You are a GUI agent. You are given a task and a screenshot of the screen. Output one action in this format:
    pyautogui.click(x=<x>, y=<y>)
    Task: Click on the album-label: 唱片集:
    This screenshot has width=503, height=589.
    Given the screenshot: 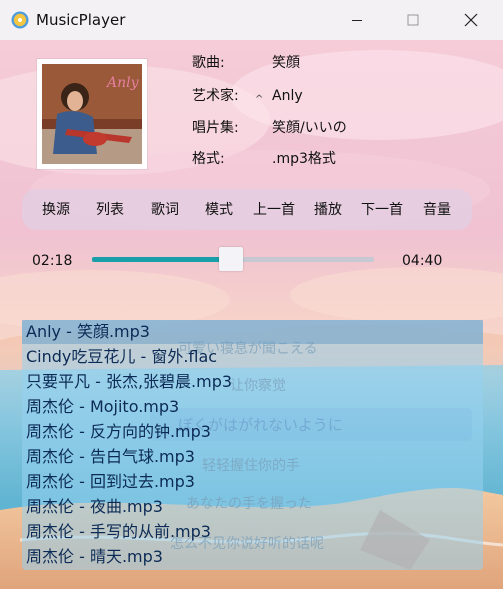 What is the action you would take?
    pyautogui.click(x=215, y=128)
    